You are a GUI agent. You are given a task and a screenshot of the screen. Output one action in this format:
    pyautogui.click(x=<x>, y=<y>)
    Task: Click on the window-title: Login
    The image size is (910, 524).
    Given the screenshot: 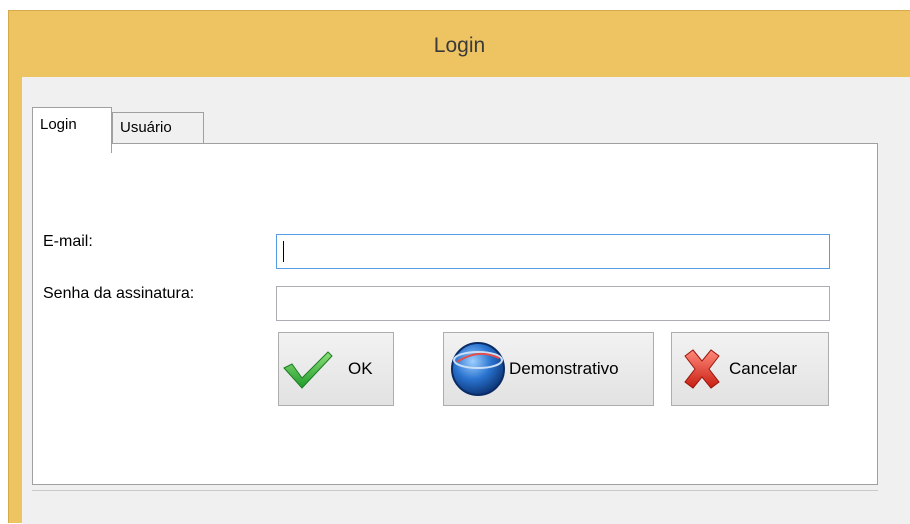 What is the action you would take?
    pyautogui.click(x=459, y=45)
    